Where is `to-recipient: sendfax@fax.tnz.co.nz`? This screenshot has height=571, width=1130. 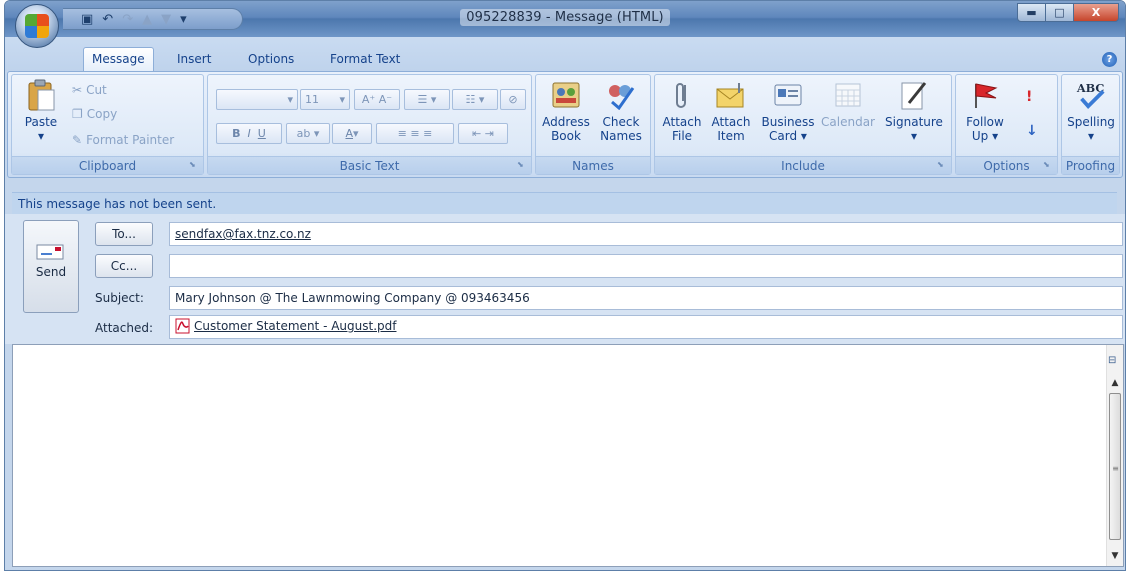 to-recipient: sendfax@fax.tnz.co.nz is located at coordinates (243, 234).